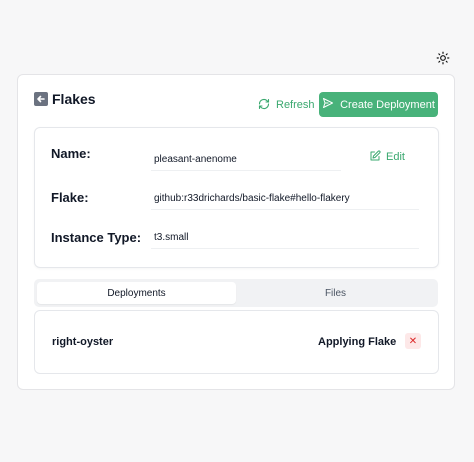  What do you see at coordinates (136, 293) in the screenshot?
I see `tab-deployments: Deployments` at bounding box center [136, 293].